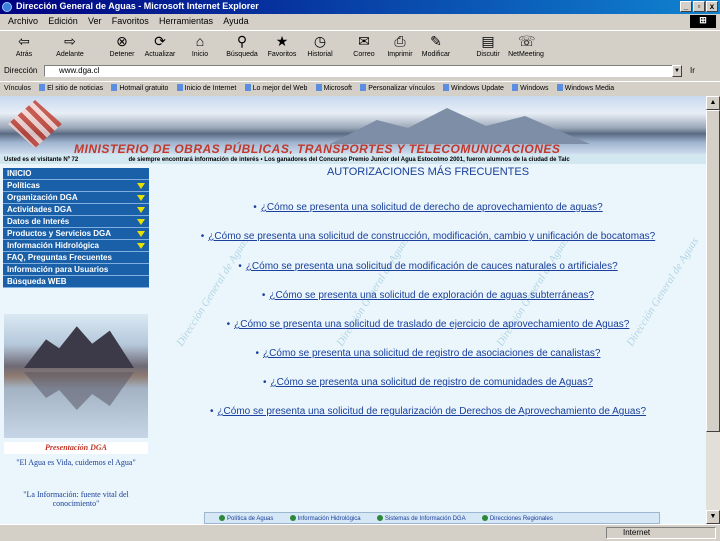  I want to click on menu-ayuda: Ayuda, so click(235, 21).